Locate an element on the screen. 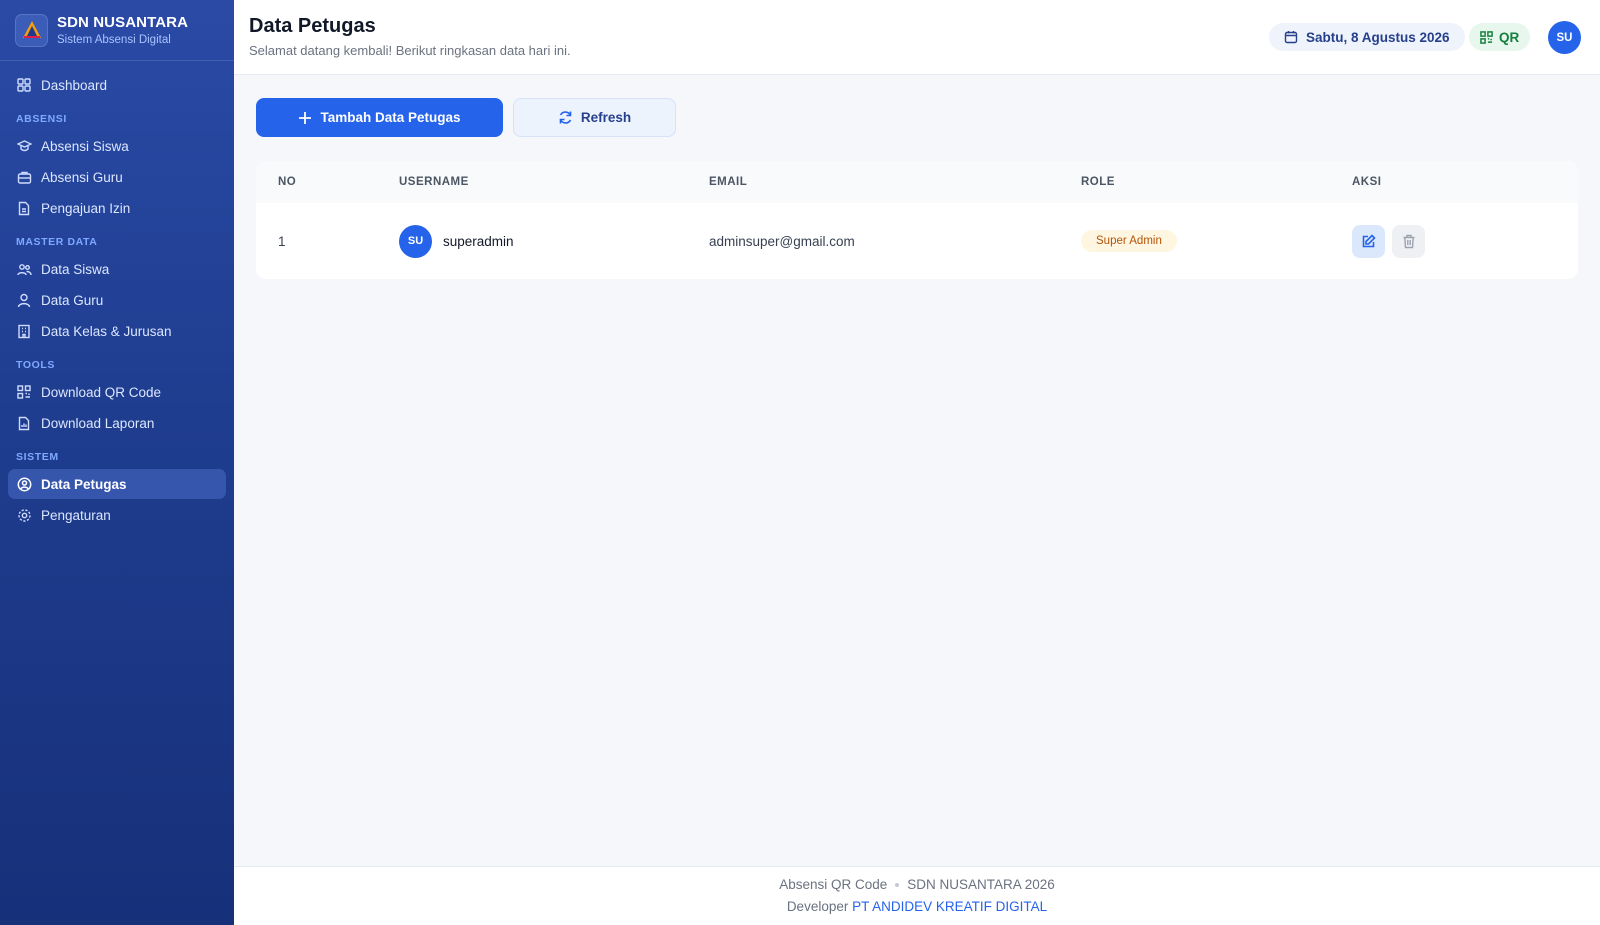  actions-cell is located at coordinates (1388, 241).